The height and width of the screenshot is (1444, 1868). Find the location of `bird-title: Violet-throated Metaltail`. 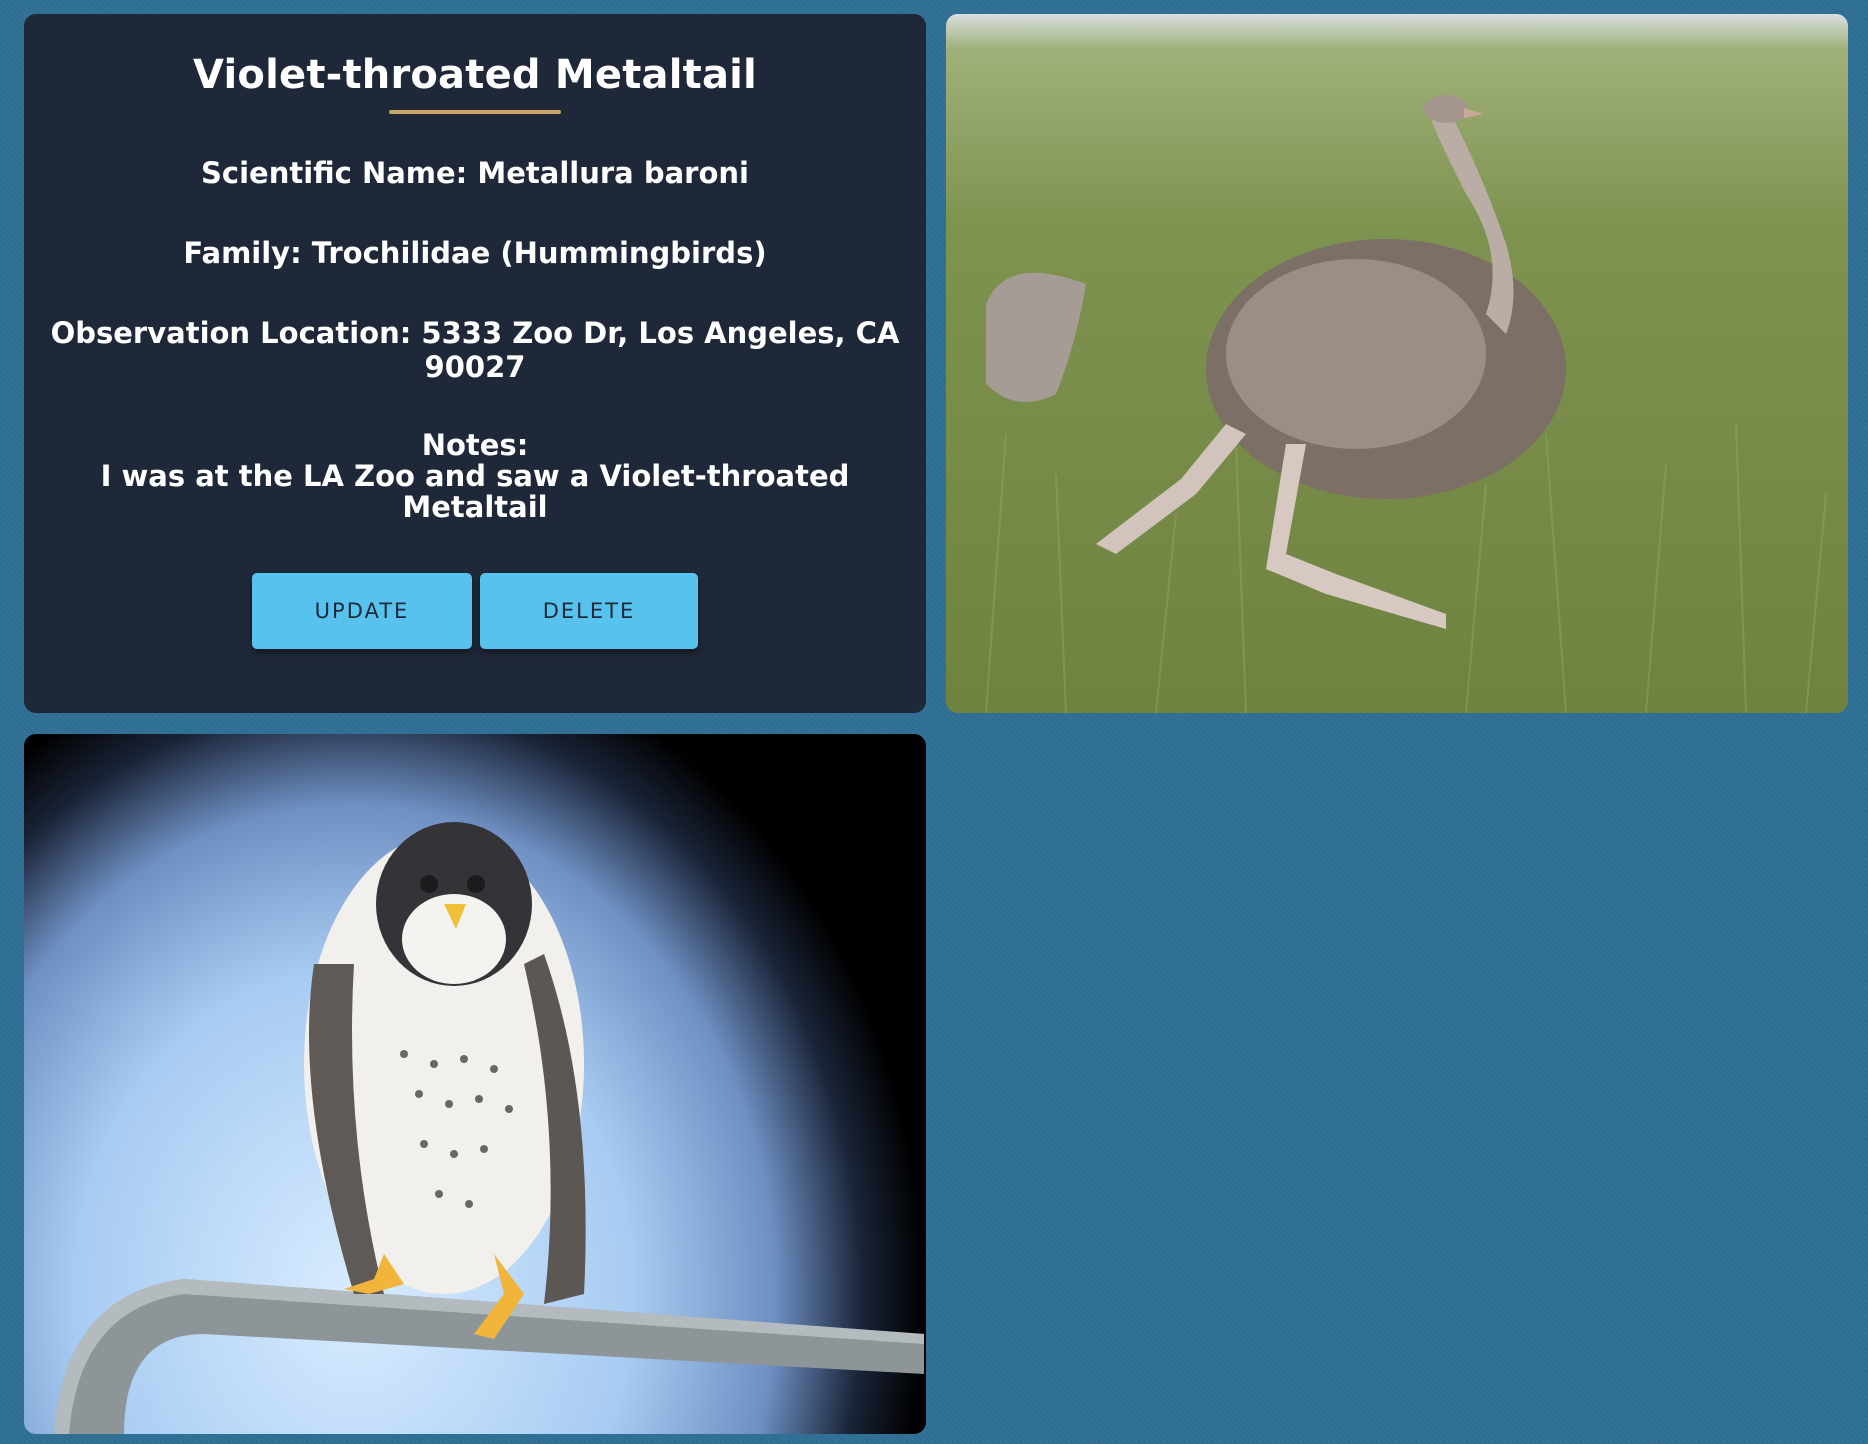

bird-title: Violet-throated Metaltail is located at coordinates (475, 75).